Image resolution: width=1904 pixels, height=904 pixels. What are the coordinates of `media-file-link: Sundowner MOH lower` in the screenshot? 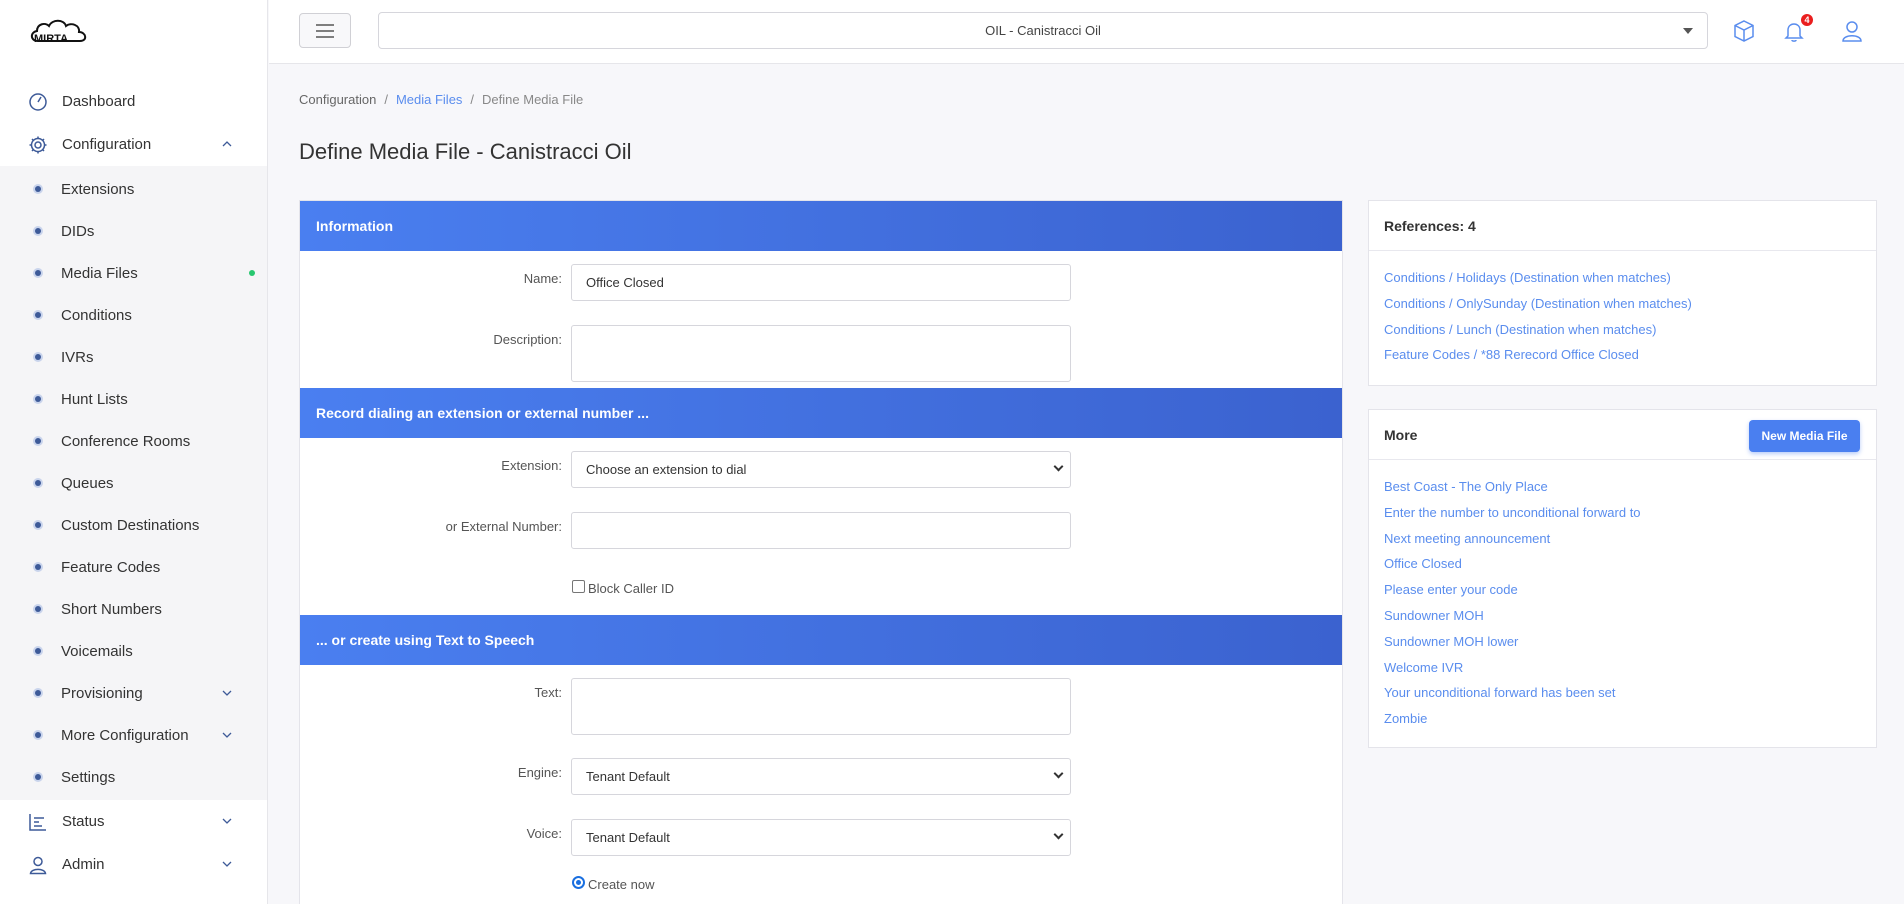 It's located at (1622, 642).